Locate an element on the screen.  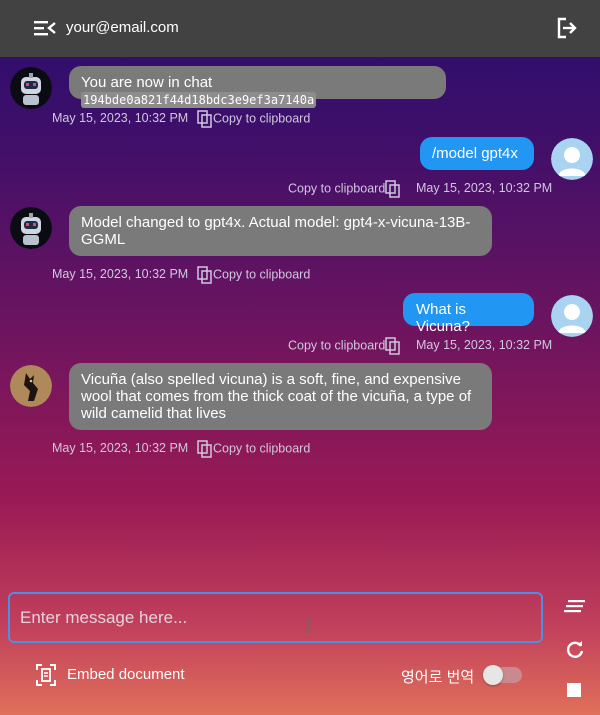
user-message-bubble: What is Vicuna? is located at coordinates (468, 314).